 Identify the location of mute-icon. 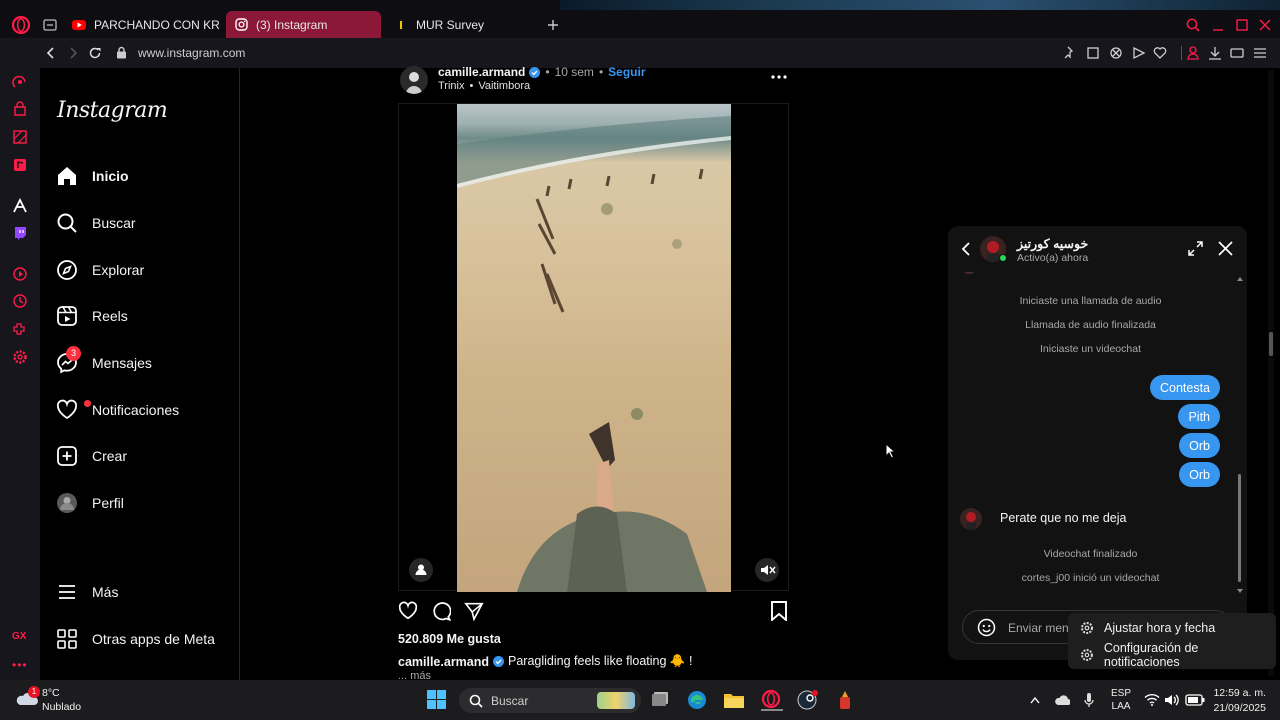
(767, 570).